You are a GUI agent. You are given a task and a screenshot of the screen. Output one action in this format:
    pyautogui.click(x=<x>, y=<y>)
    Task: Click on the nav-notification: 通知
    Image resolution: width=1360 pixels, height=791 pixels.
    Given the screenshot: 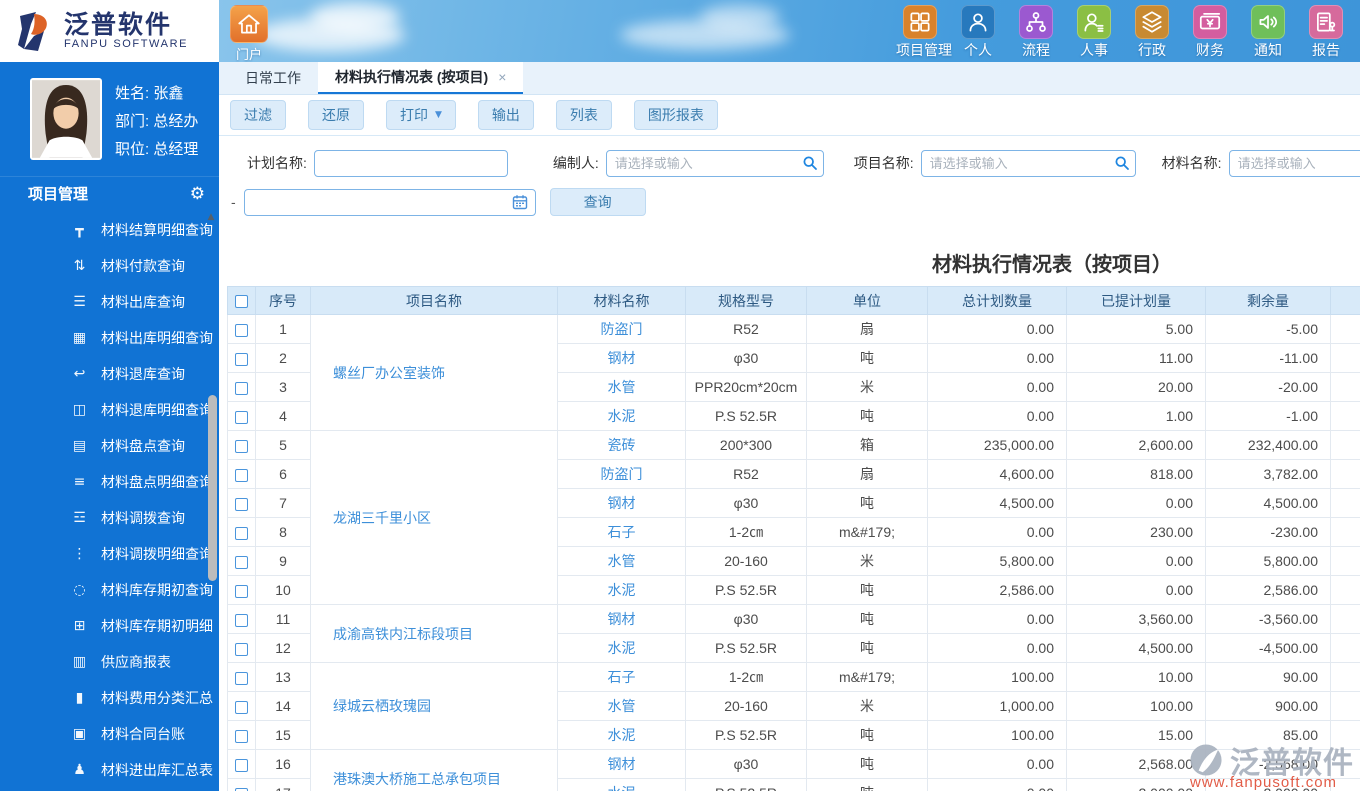 What is the action you would take?
    pyautogui.click(x=1268, y=32)
    